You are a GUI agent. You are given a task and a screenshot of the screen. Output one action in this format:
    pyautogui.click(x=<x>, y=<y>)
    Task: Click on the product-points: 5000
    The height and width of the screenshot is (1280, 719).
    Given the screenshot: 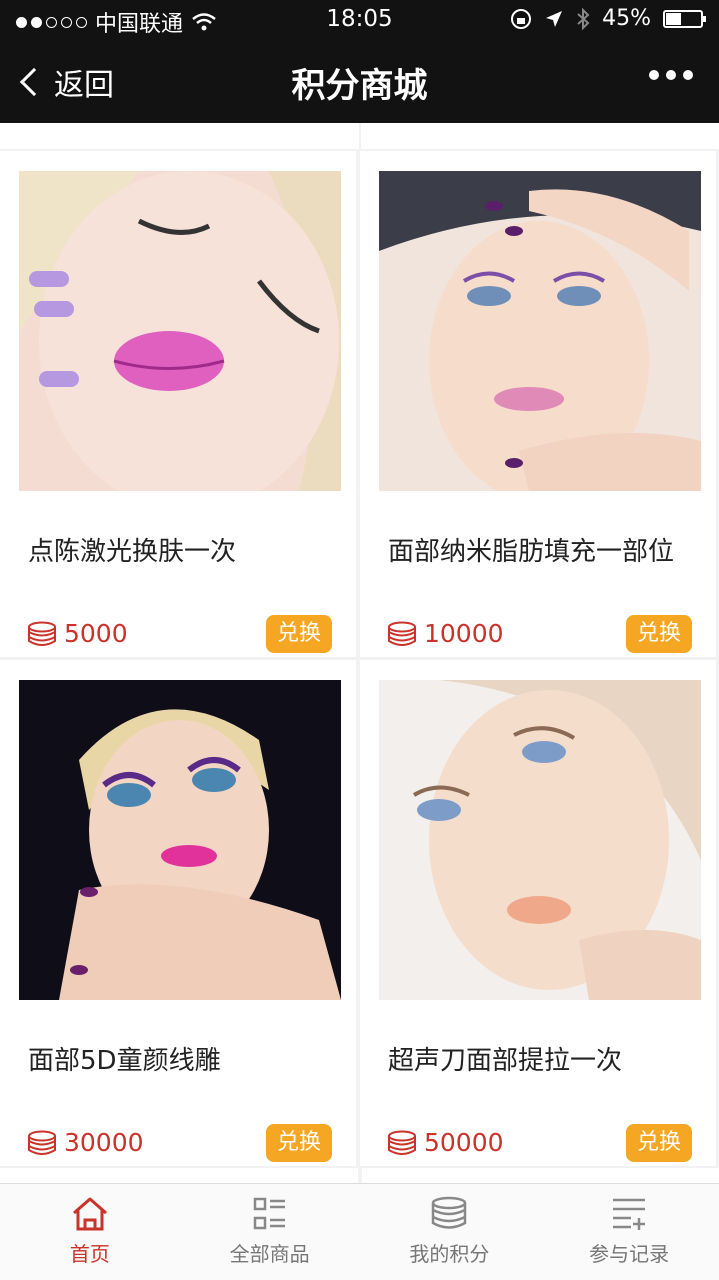 What is the action you would take?
    pyautogui.click(x=77, y=633)
    